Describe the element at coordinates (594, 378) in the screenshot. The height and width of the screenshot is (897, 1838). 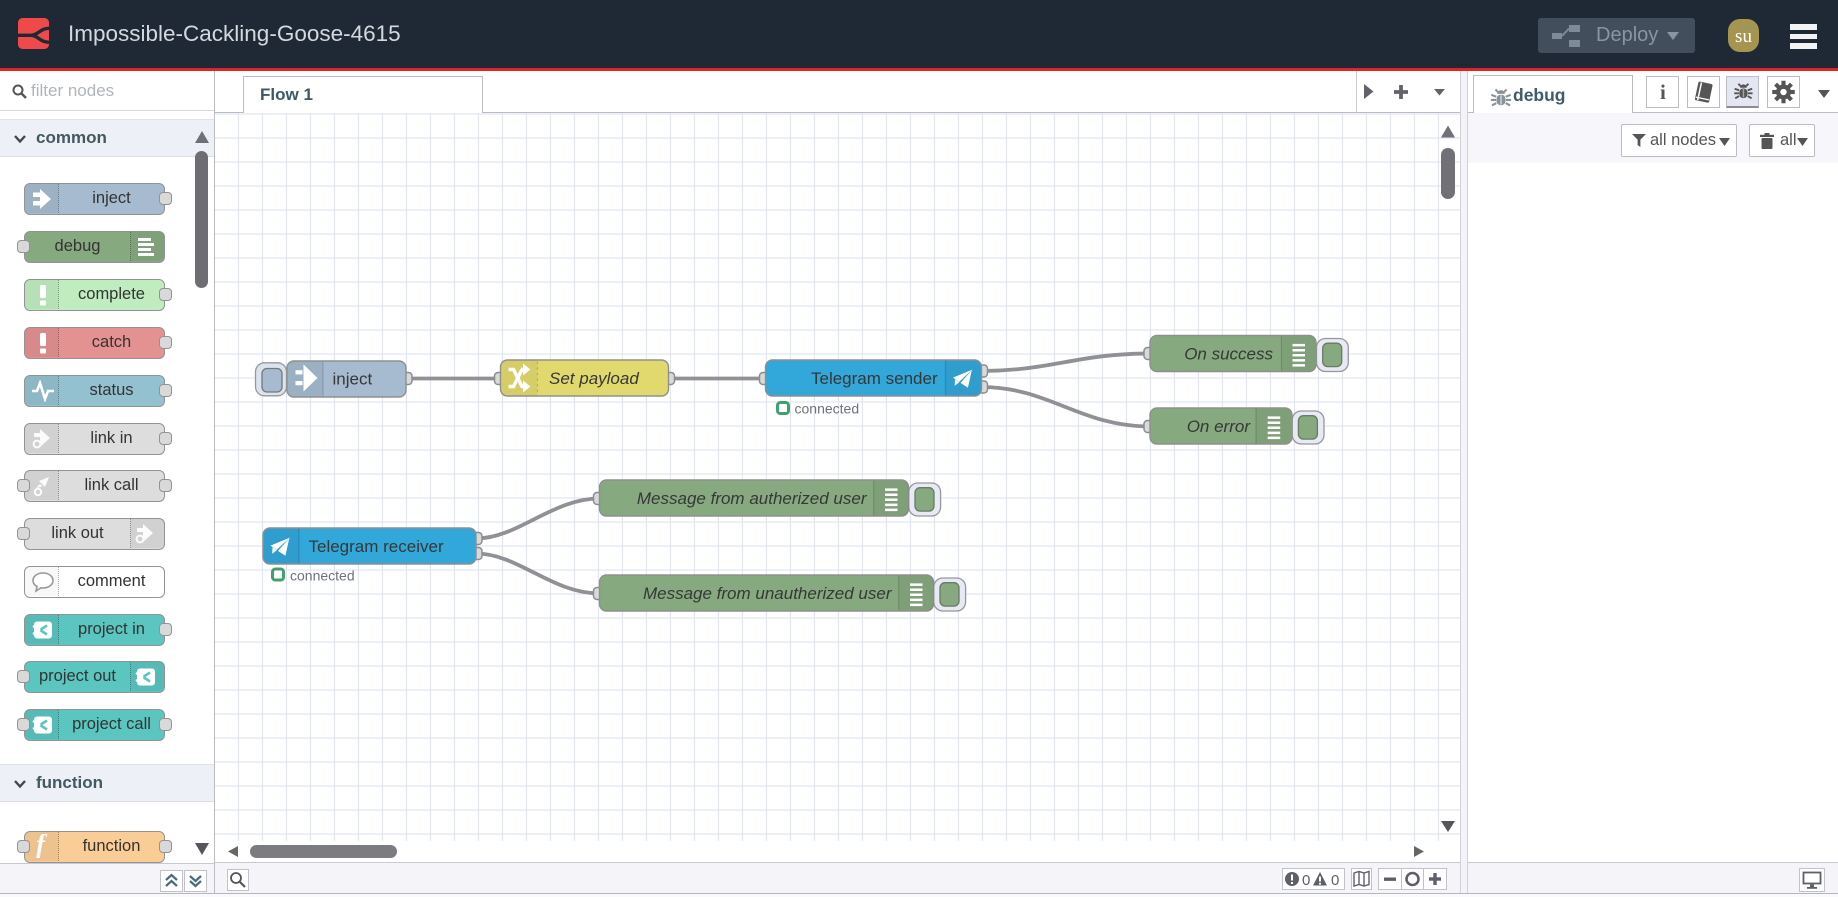
I see `svg-text: Set payload` at that location.